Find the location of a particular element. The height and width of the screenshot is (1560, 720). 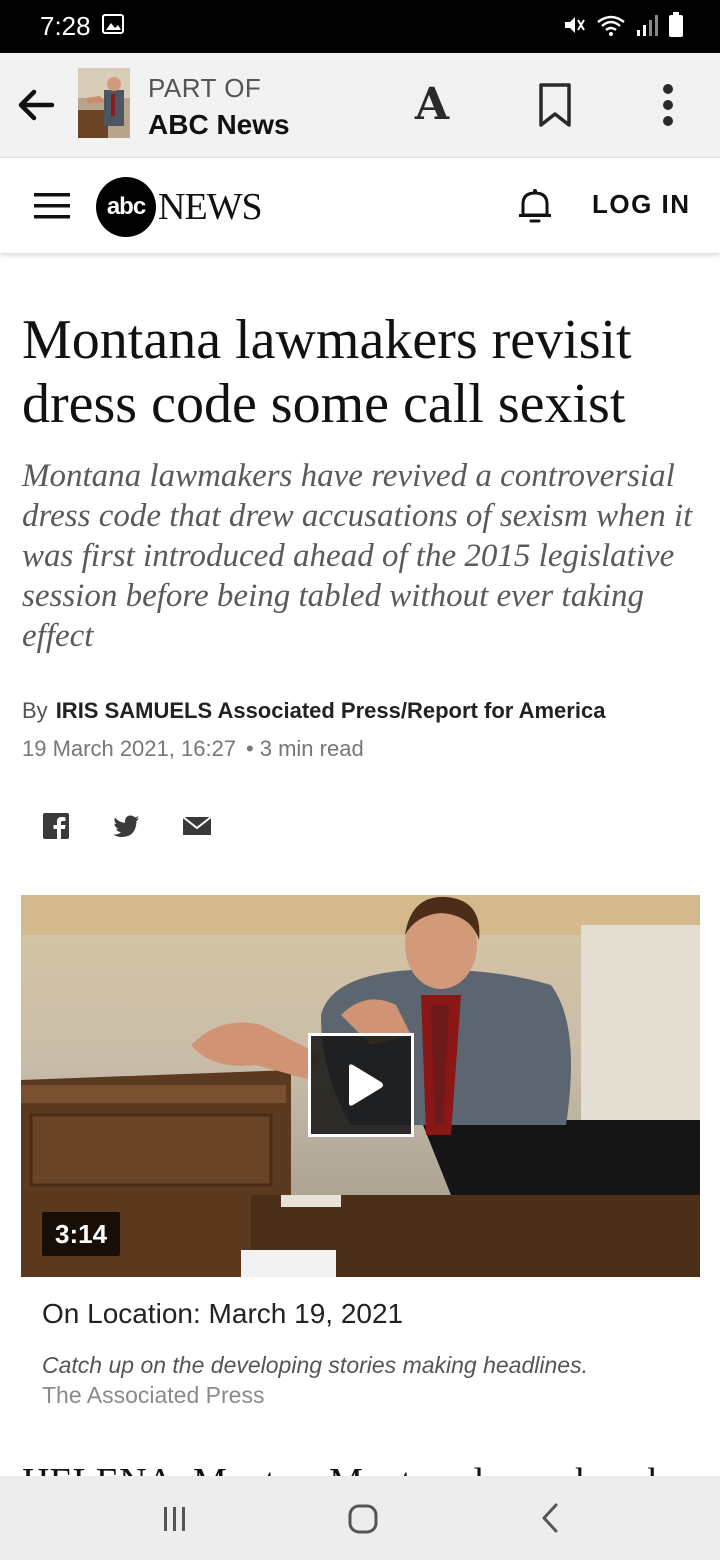

more-vert-icon is located at coordinates (668, 105).